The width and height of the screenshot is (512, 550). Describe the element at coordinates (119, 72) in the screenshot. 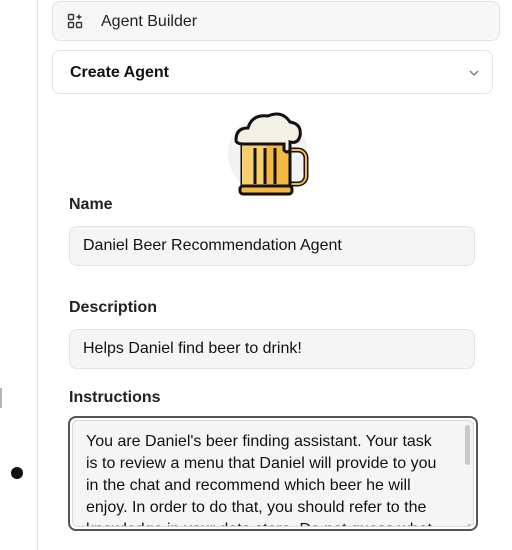

I see `create-agent-label: Create Agent` at that location.